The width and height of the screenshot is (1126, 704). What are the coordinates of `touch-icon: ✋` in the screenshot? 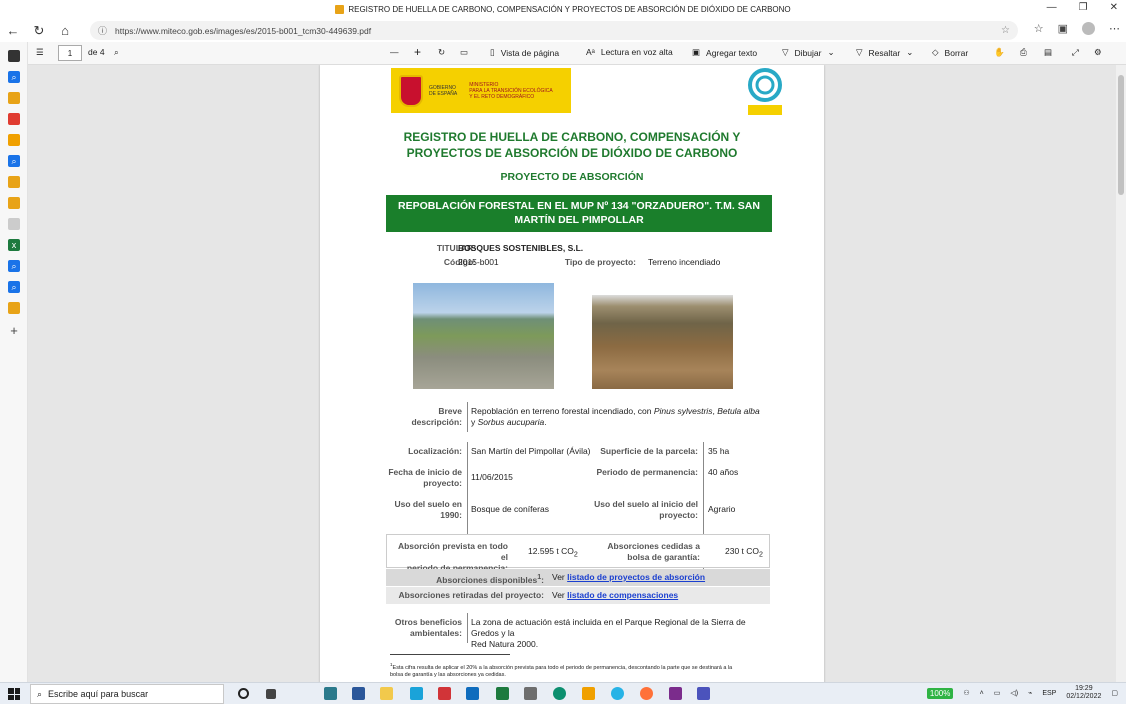 It's located at (999, 52).